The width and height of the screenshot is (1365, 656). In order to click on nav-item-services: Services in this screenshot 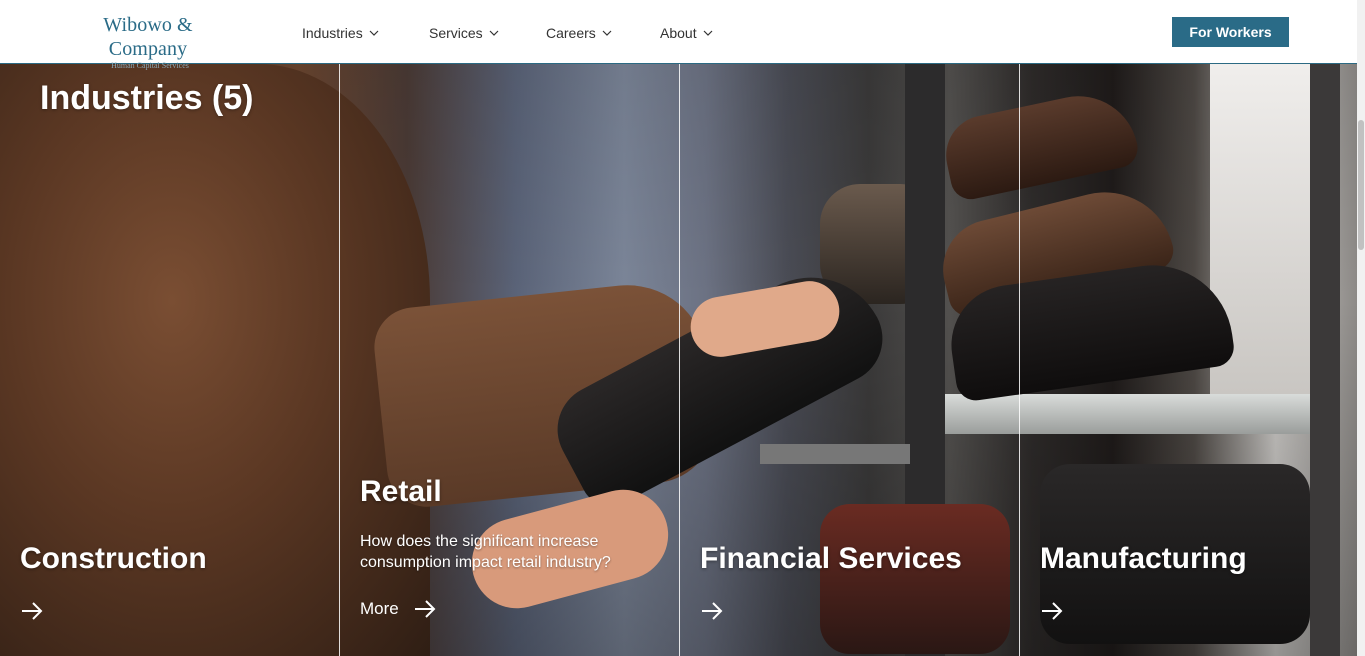, I will do `click(464, 33)`.